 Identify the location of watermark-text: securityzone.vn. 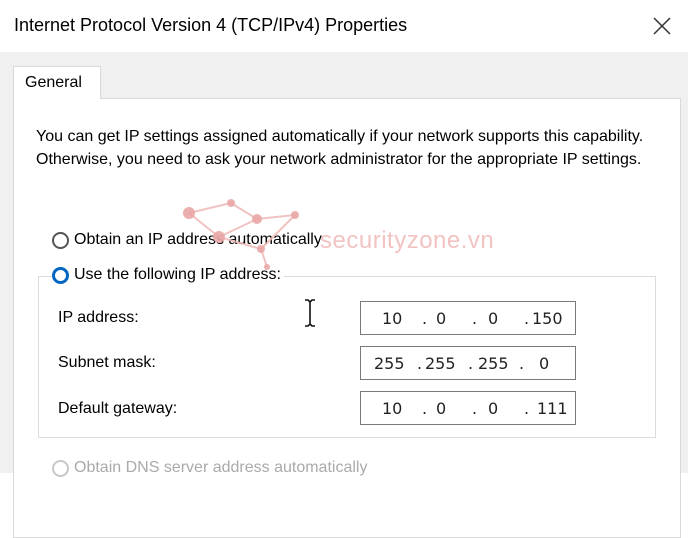
(407, 240).